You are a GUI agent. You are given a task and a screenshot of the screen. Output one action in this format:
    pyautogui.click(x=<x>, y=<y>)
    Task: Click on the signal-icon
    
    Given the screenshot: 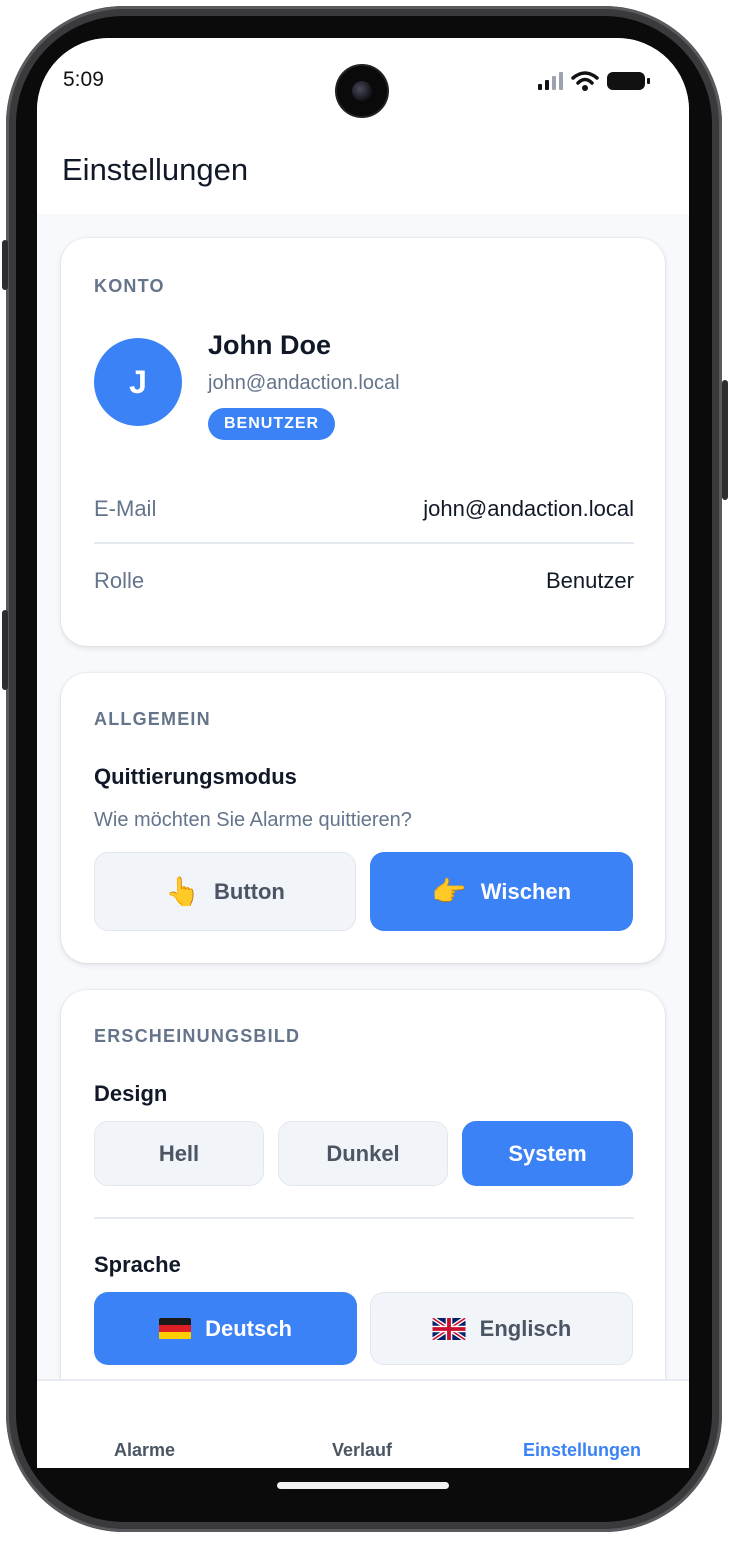 What is the action you would take?
    pyautogui.click(x=550, y=81)
    